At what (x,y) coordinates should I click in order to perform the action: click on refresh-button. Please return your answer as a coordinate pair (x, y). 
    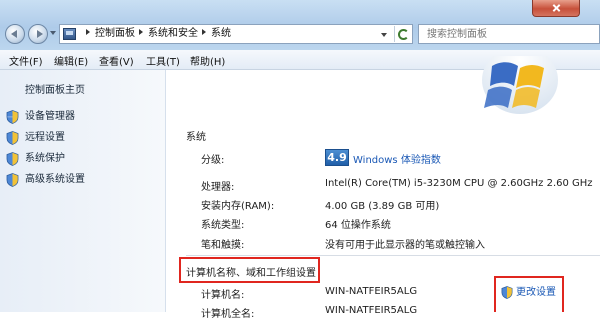
    Looking at the image, I should click on (402, 34).